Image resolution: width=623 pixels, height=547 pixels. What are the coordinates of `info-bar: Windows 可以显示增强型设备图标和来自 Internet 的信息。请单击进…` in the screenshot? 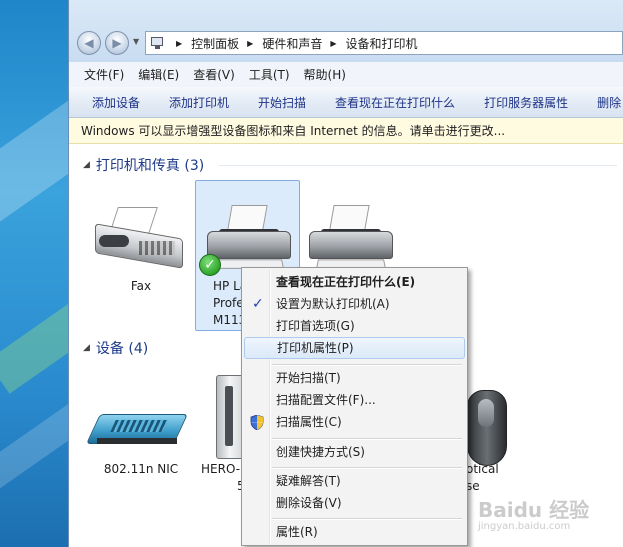 It's located at (346, 131).